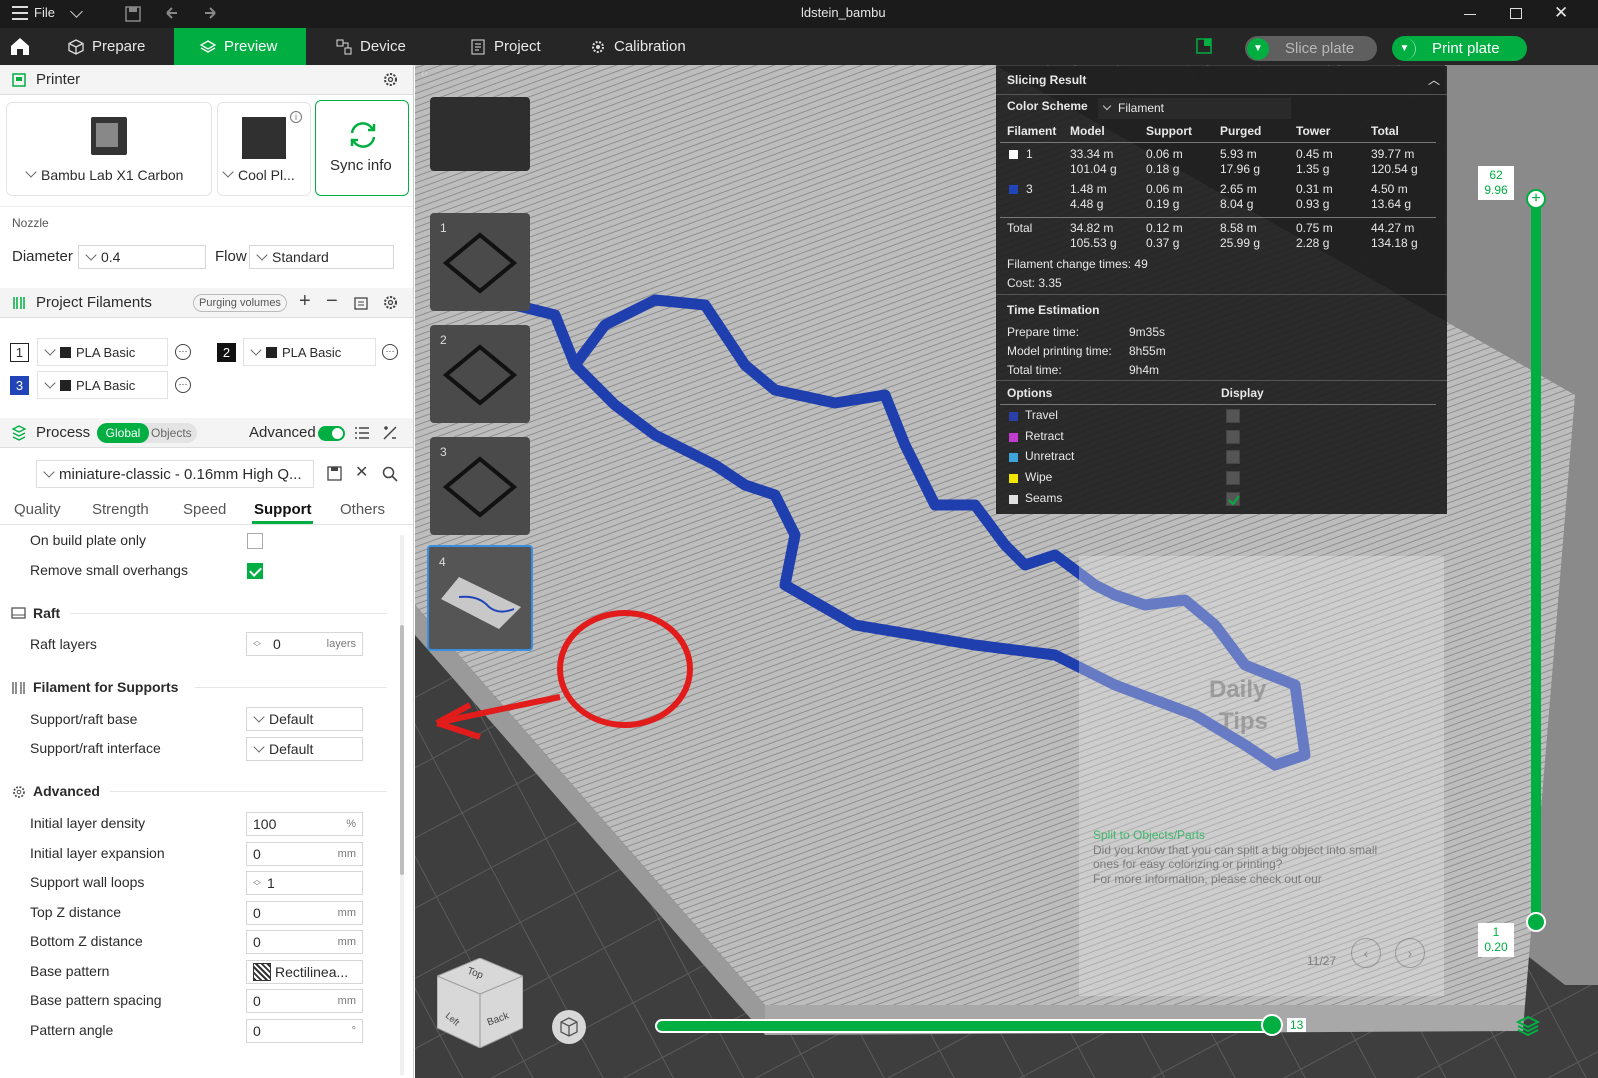 The image size is (1598, 1078). I want to click on tab-device: Device, so click(391, 46).